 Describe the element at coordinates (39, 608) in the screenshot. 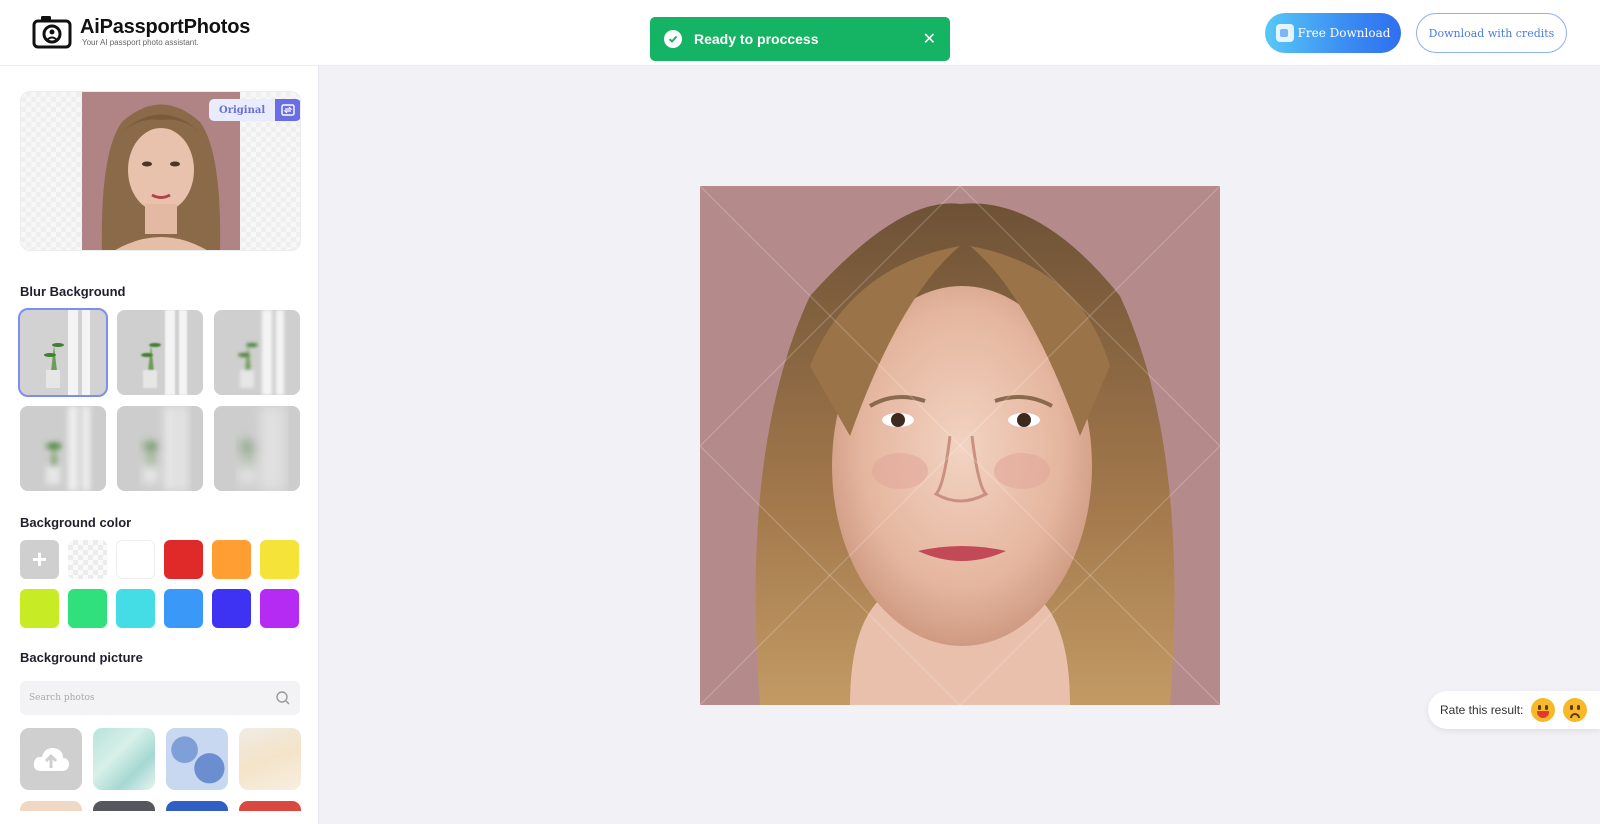

I see `color-swatch-lime` at that location.